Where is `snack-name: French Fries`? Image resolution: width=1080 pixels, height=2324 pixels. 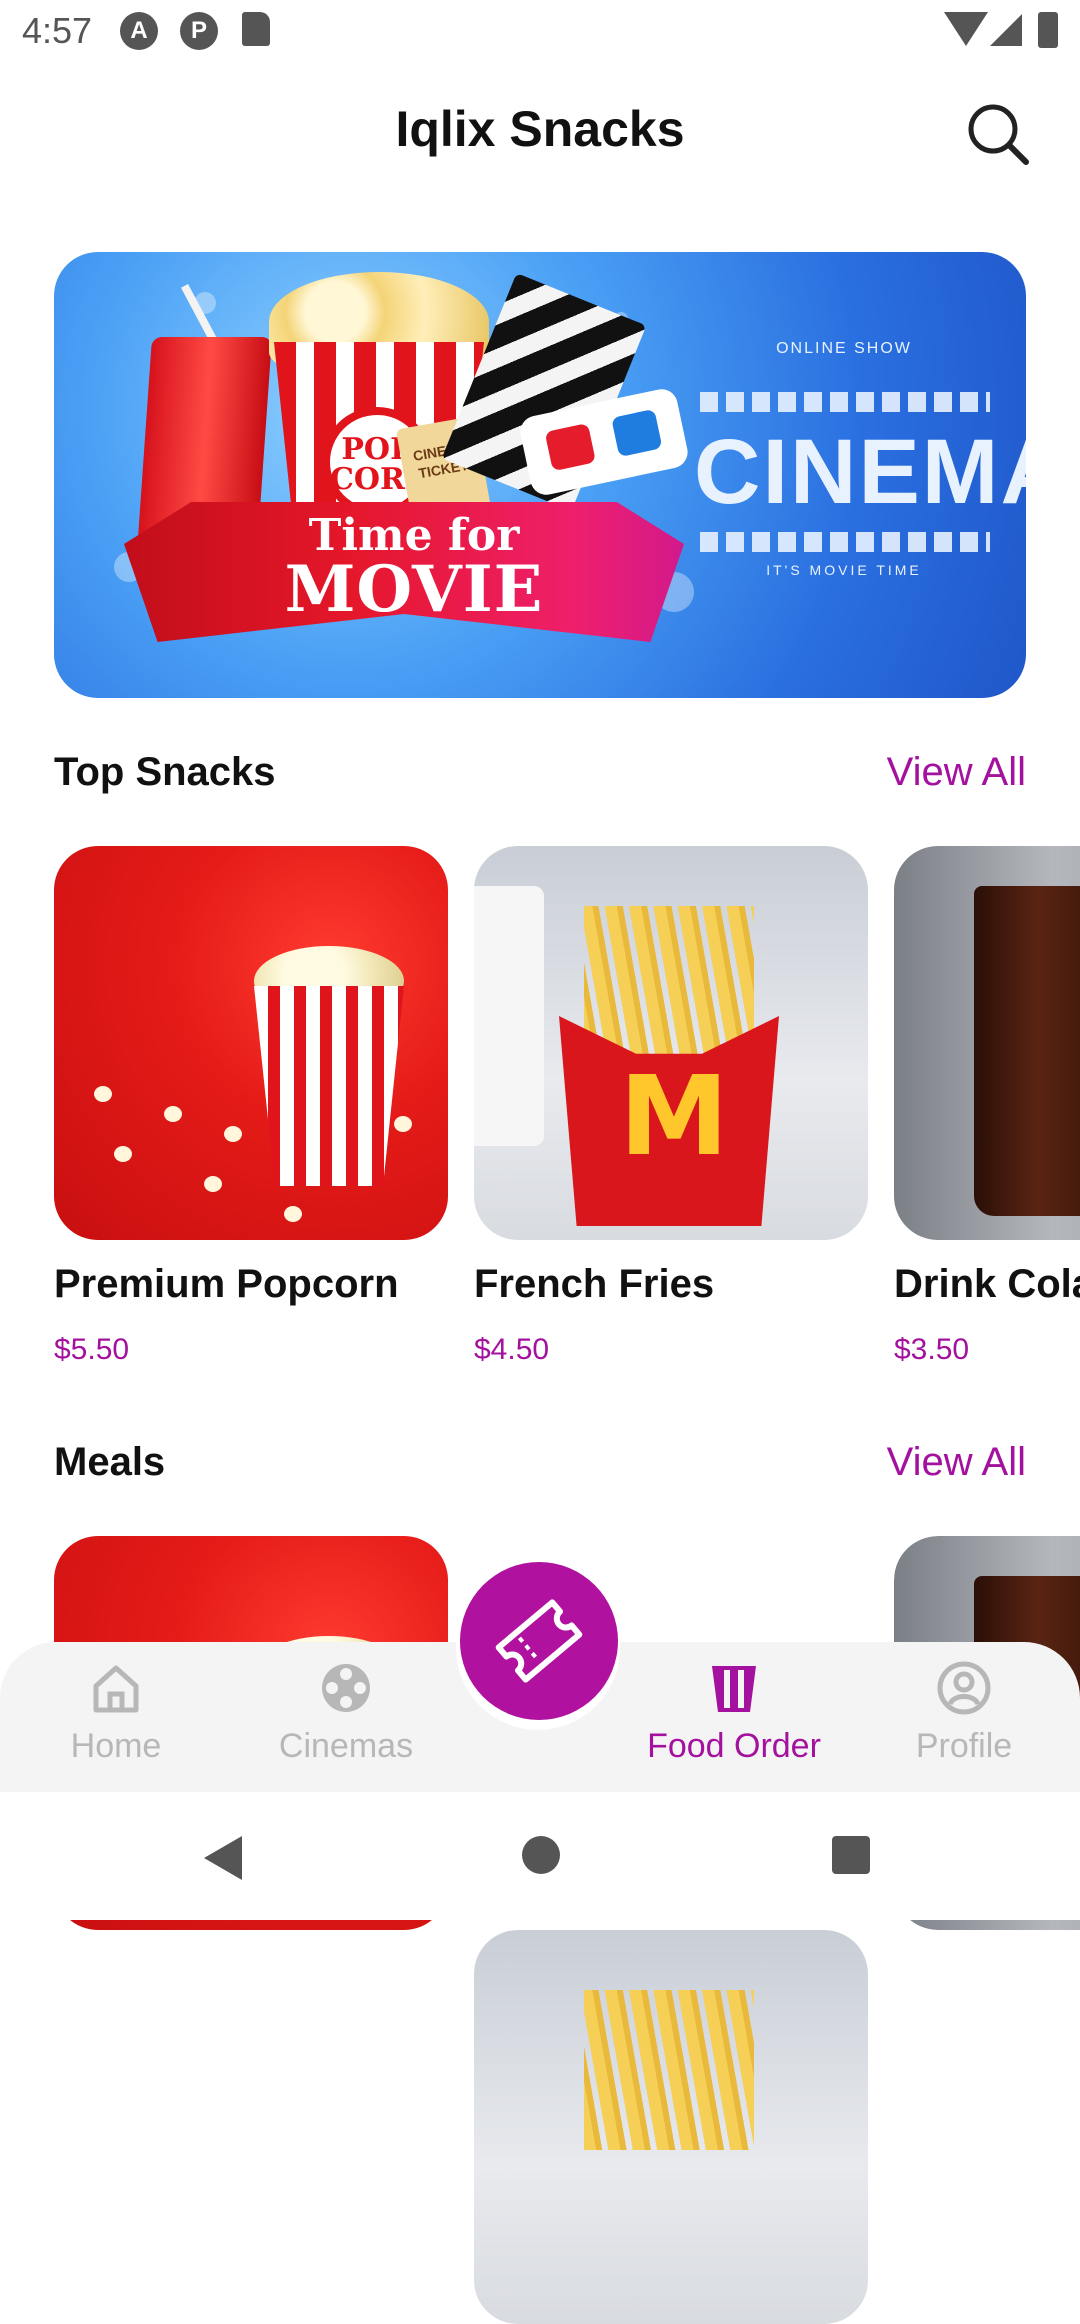 snack-name: French Fries is located at coordinates (594, 1284).